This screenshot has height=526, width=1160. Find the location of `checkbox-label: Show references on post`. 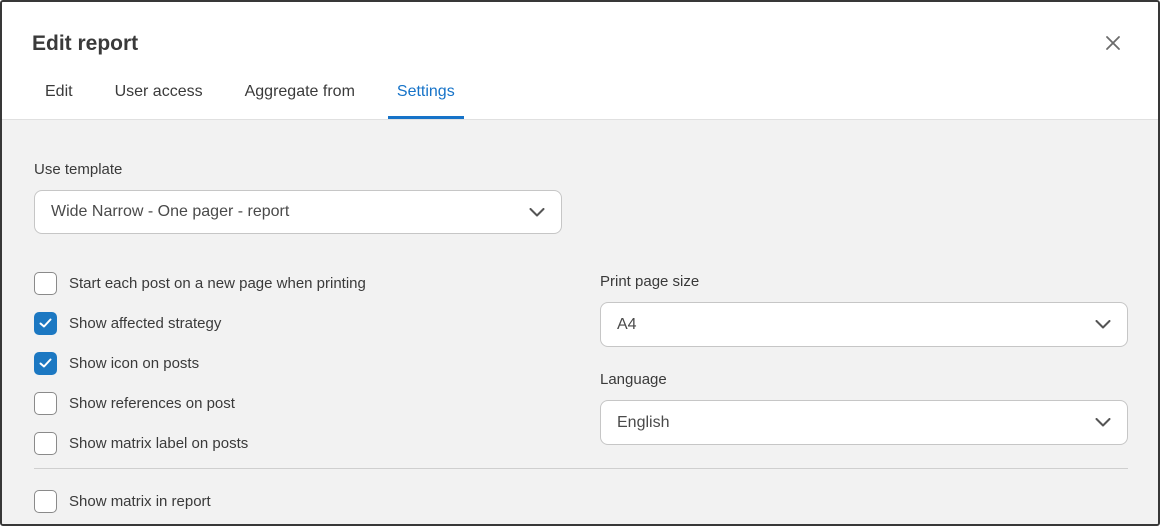

checkbox-label: Show references on post is located at coordinates (152, 403).